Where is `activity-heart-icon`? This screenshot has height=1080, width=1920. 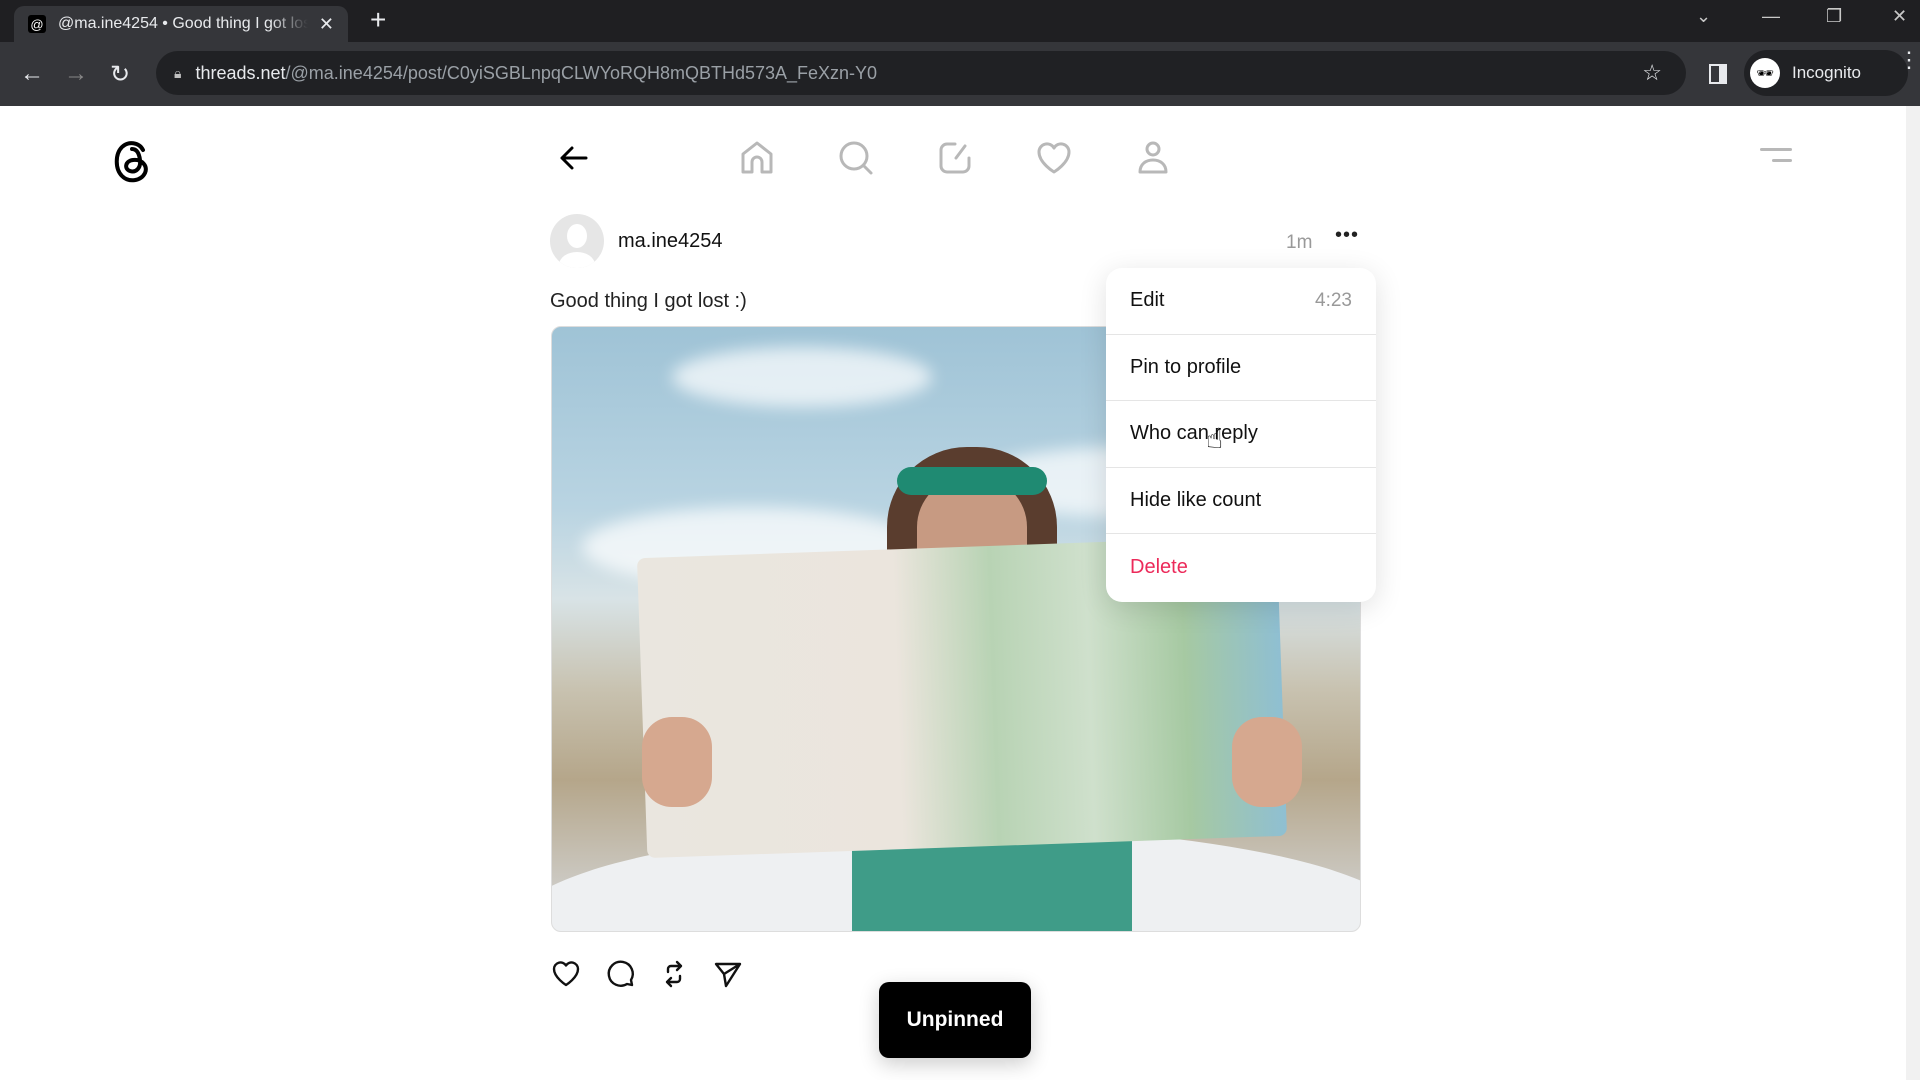
activity-heart-icon is located at coordinates (1054, 158).